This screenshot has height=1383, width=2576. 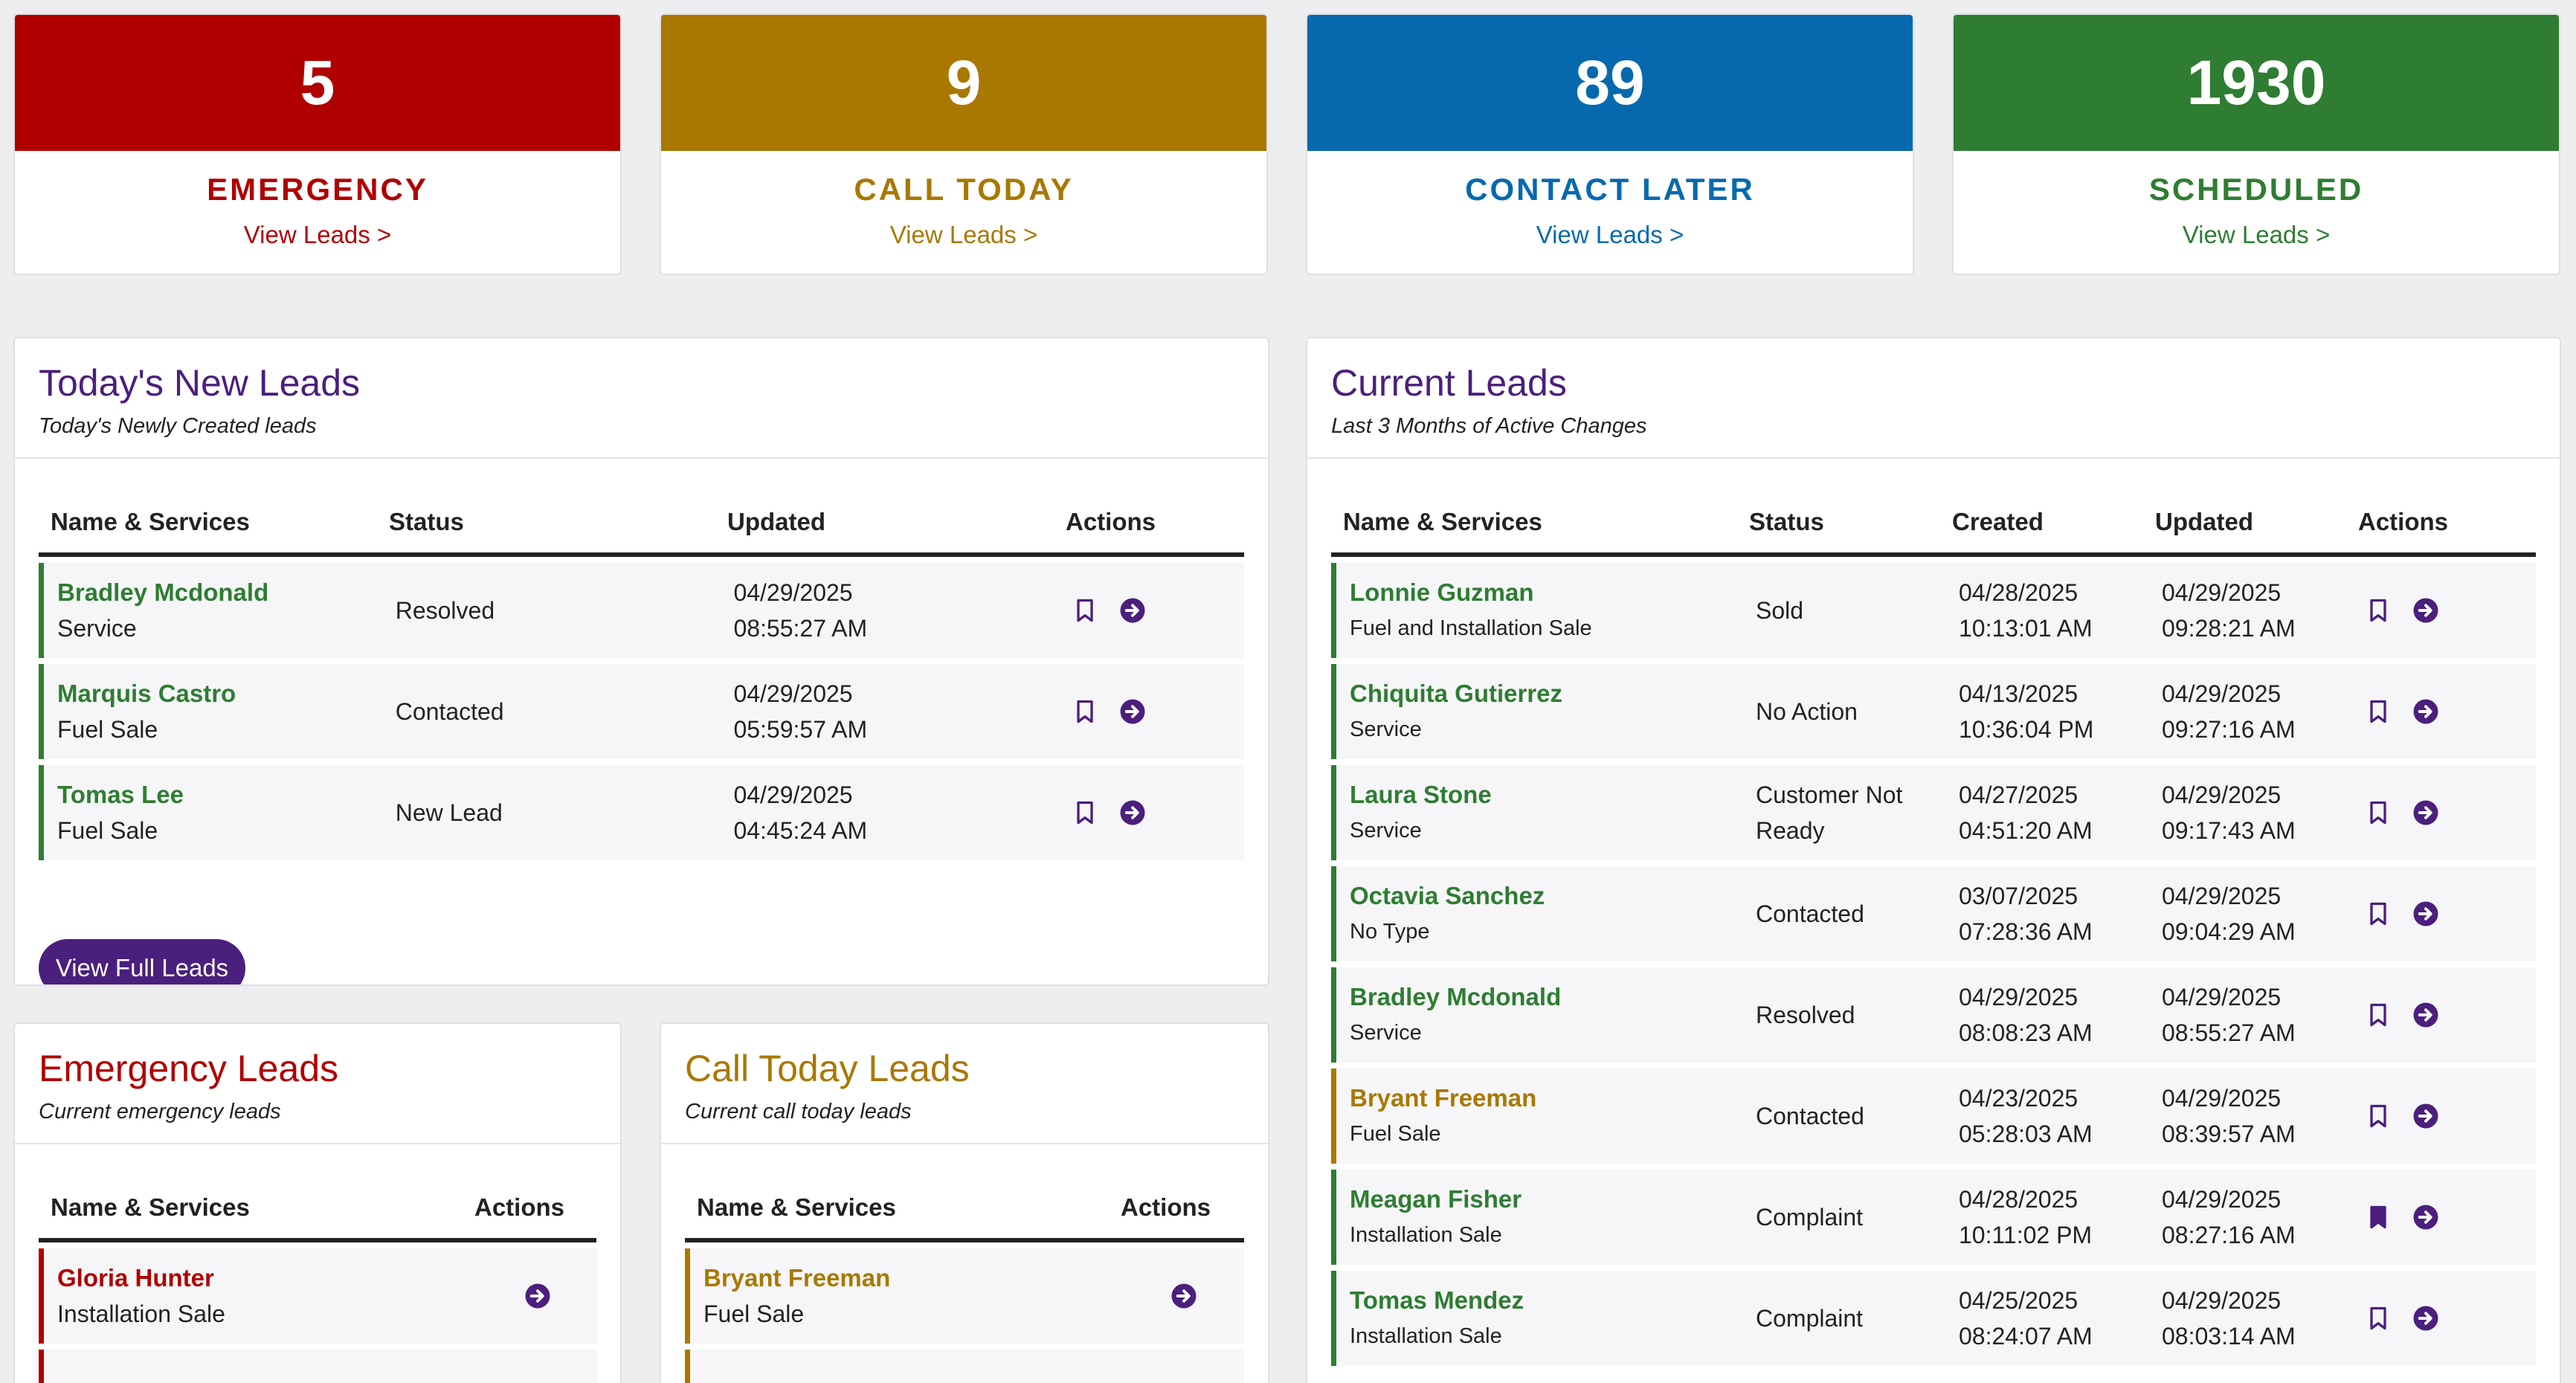 What do you see at coordinates (2026, 1032) in the screenshot?
I see `created-time: 08:08:23 AM` at bounding box center [2026, 1032].